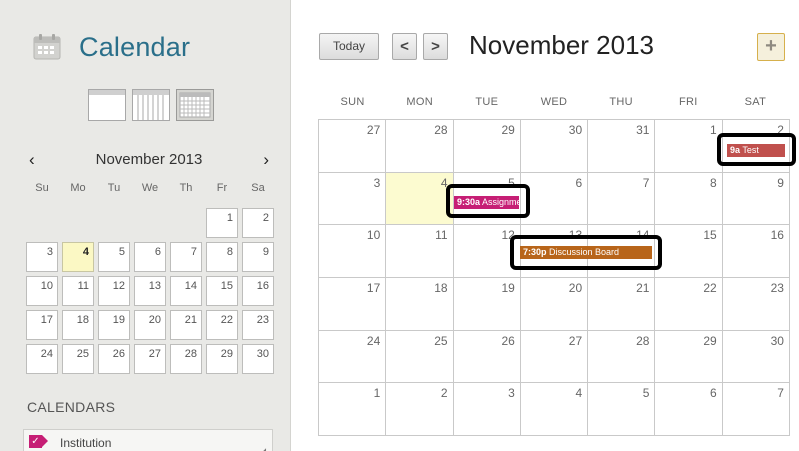  Describe the element at coordinates (349, 46) in the screenshot. I see `today-button: Today` at that location.